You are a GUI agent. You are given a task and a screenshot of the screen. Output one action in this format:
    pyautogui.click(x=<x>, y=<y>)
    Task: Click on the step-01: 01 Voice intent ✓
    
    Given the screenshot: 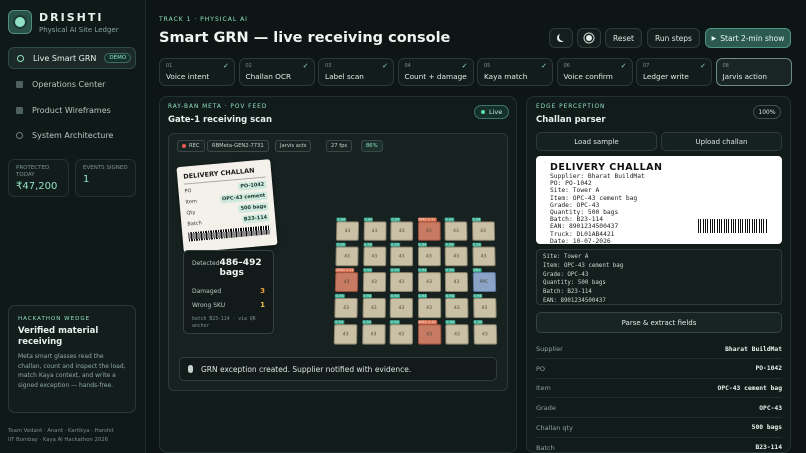 What is the action you would take?
    pyautogui.click(x=197, y=72)
    